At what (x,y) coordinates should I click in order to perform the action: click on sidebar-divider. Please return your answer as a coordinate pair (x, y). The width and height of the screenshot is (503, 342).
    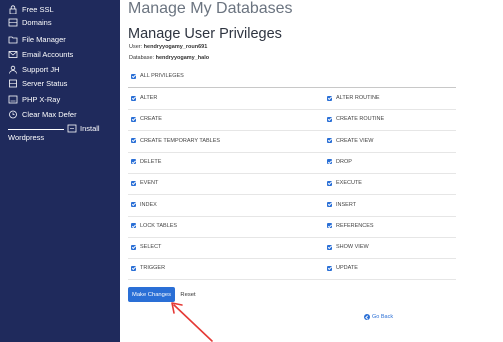
    Looking at the image, I should click on (36, 129).